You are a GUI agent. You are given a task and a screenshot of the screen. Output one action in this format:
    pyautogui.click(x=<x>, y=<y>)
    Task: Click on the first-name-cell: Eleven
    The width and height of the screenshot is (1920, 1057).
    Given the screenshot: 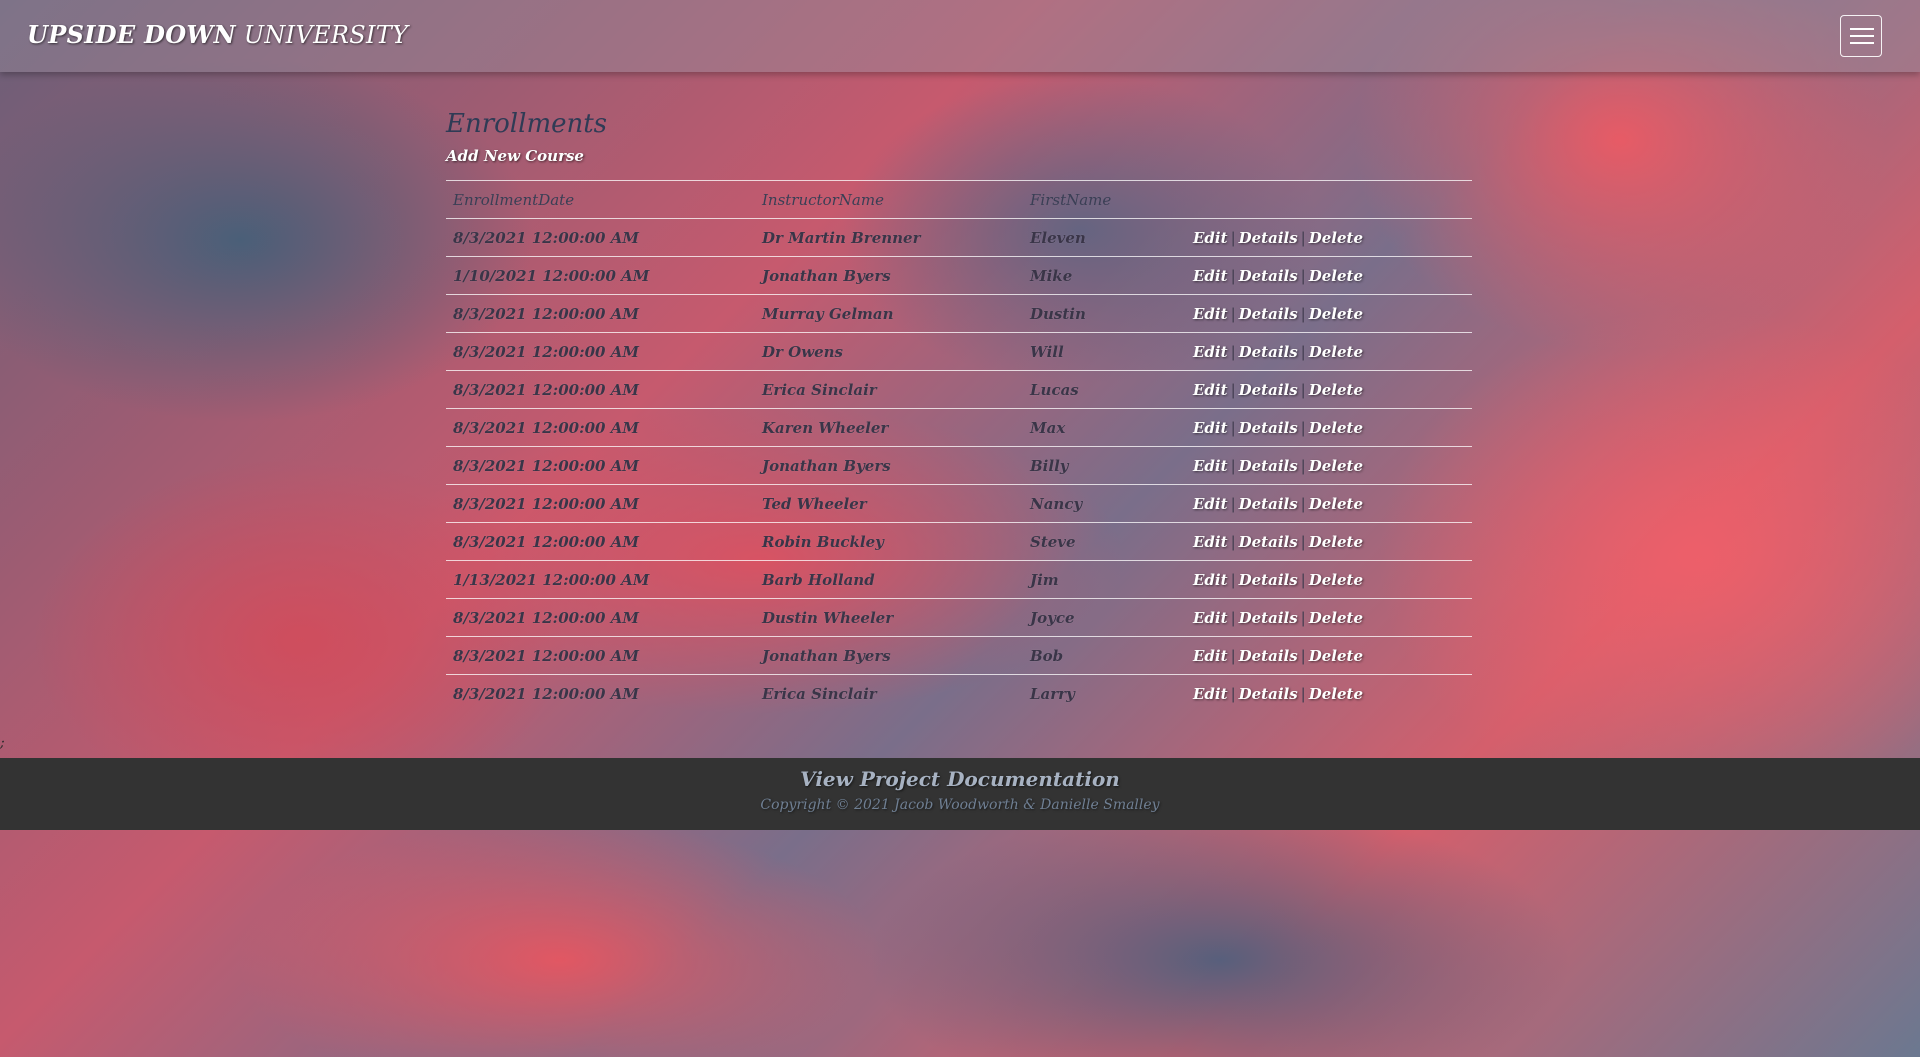 What is the action you would take?
    pyautogui.click(x=1104, y=237)
    